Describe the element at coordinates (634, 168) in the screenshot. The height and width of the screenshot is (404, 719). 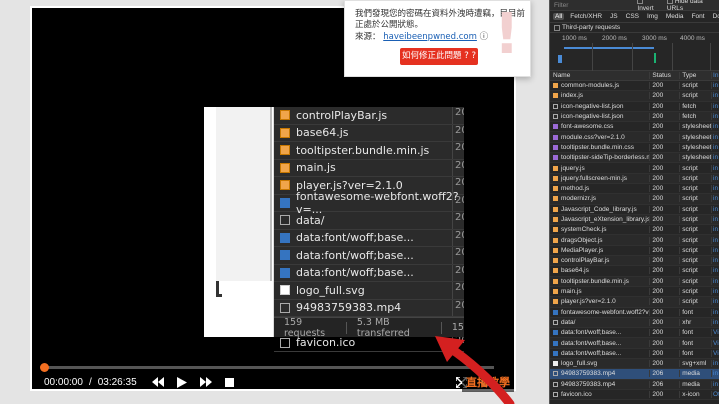
I see `table-row: jquery.js 200 script in` at that location.